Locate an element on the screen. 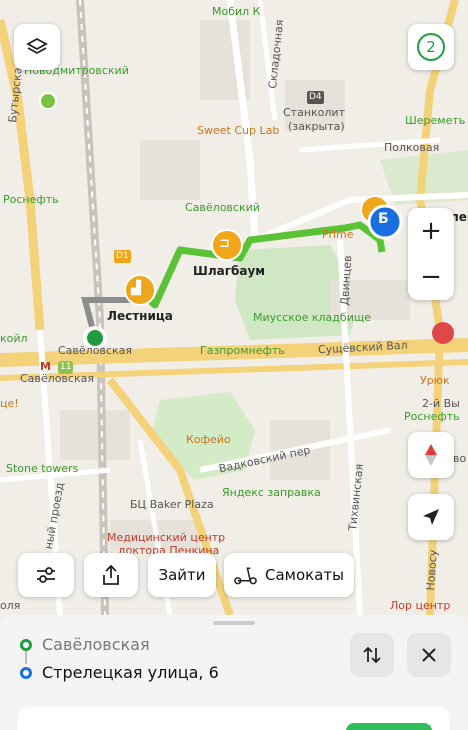  settings-button is located at coordinates (46, 575).